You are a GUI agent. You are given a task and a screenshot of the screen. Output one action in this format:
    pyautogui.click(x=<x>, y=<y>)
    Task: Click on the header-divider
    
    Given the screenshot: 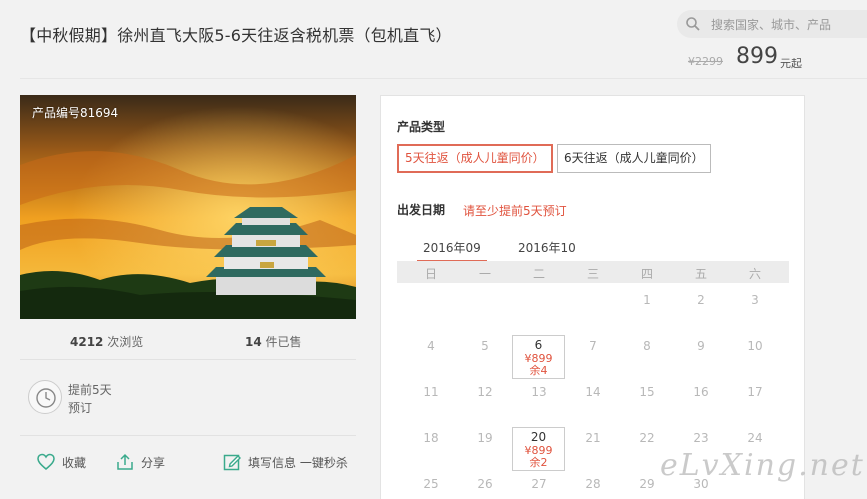 What is the action you would take?
    pyautogui.click(x=443, y=78)
    